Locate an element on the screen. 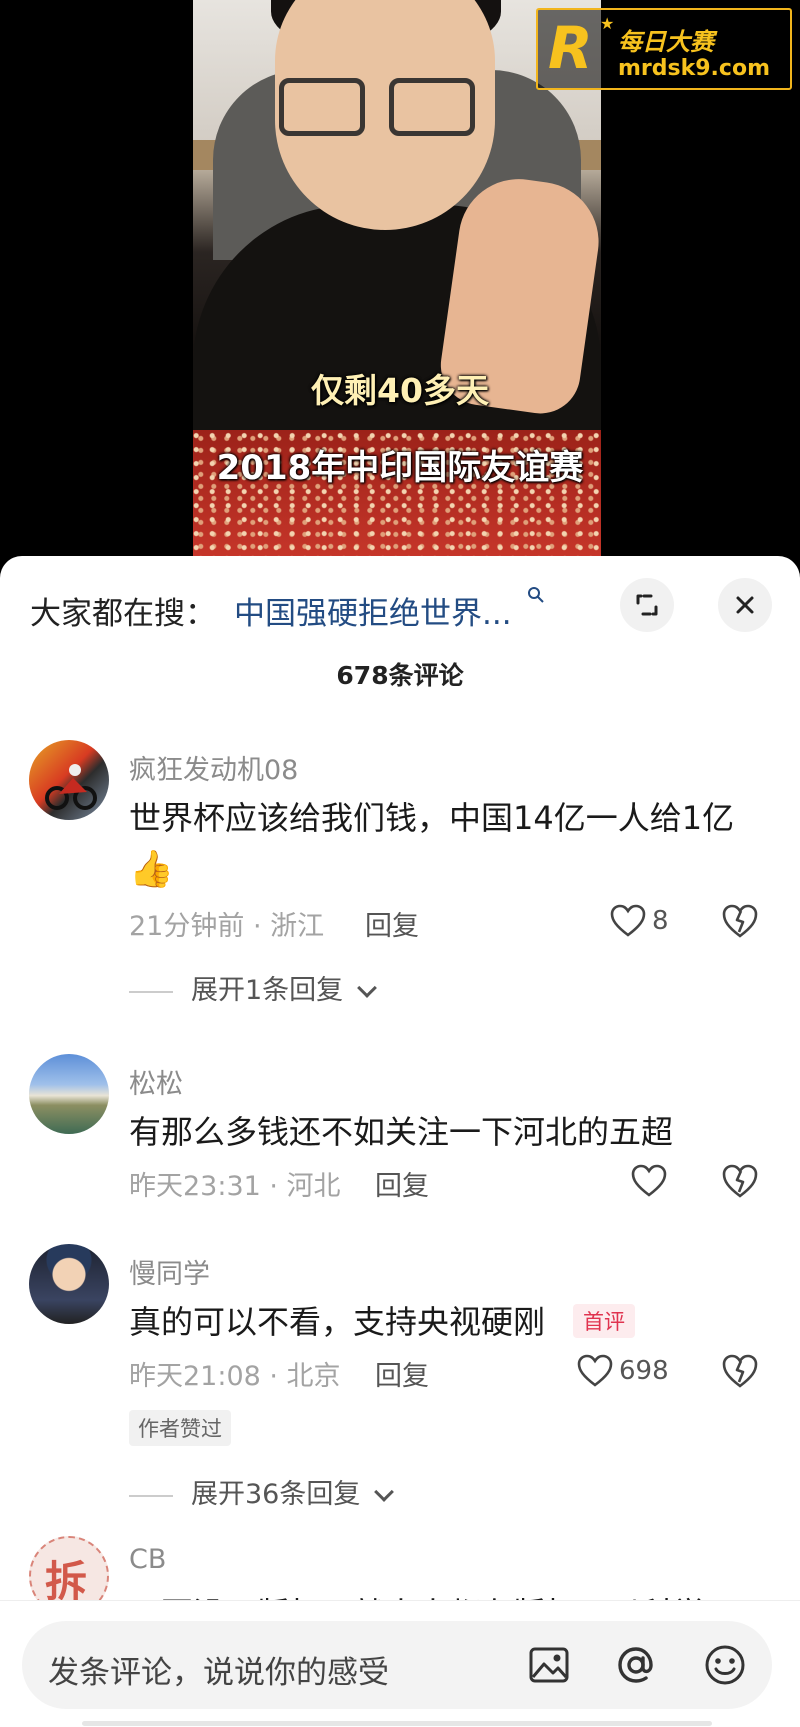  comment-meta: 昨天23:31 · 河北 is located at coordinates (235, 1186).